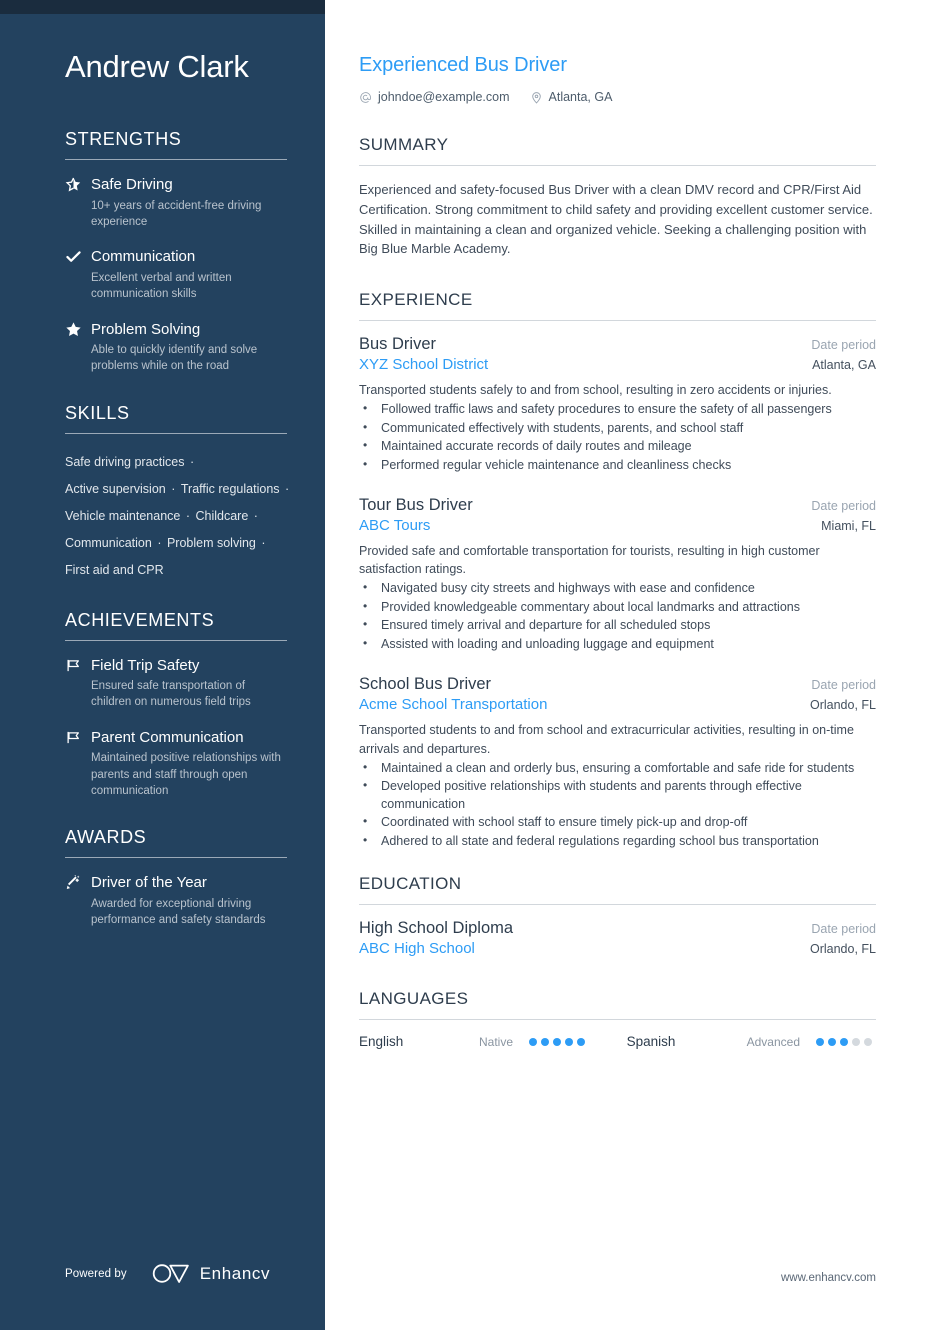 The width and height of the screenshot is (940, 1330). Describe the element at coordinates (145, 665) in the screenshot. I see `achievement-title: Field Trip Safety` at that location.